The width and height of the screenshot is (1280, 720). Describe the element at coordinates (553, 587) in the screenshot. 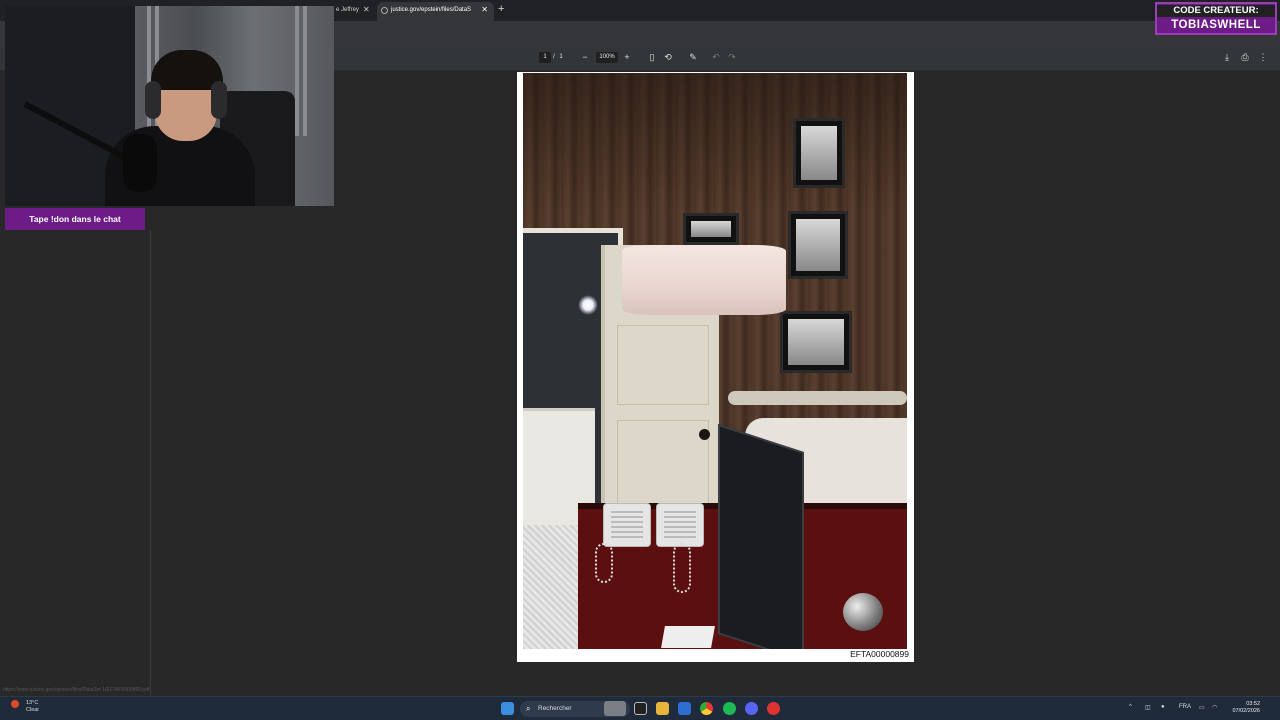

I see `carpet` at that location.